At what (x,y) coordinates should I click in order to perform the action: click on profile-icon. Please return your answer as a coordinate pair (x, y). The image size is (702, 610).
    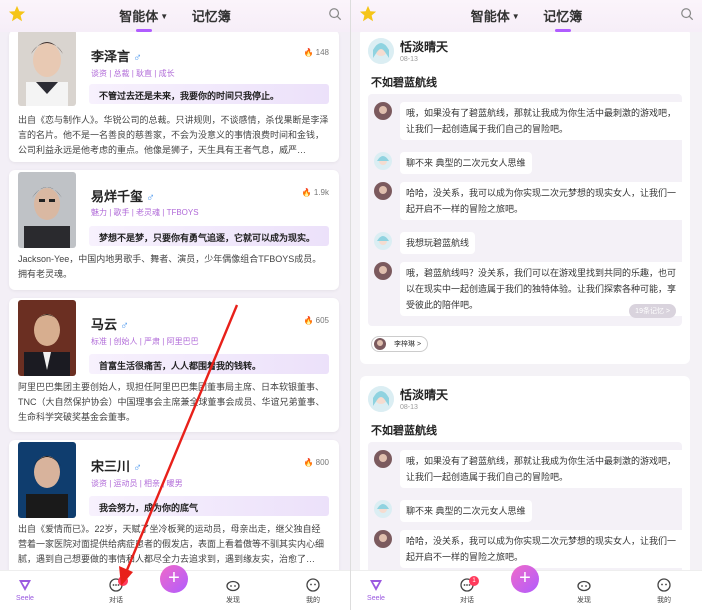
    Looking at the image, I should click on (664, 585).